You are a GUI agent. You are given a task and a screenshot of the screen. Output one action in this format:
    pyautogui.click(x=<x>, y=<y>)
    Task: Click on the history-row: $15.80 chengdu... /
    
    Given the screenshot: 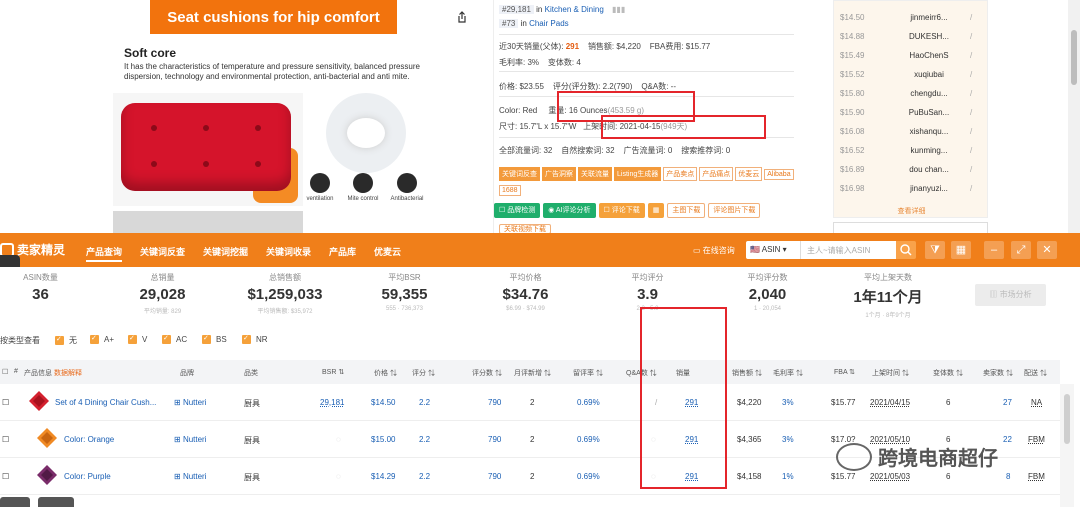 What is the action you would take?
    pyautogui.click(x=906, y=93)
    